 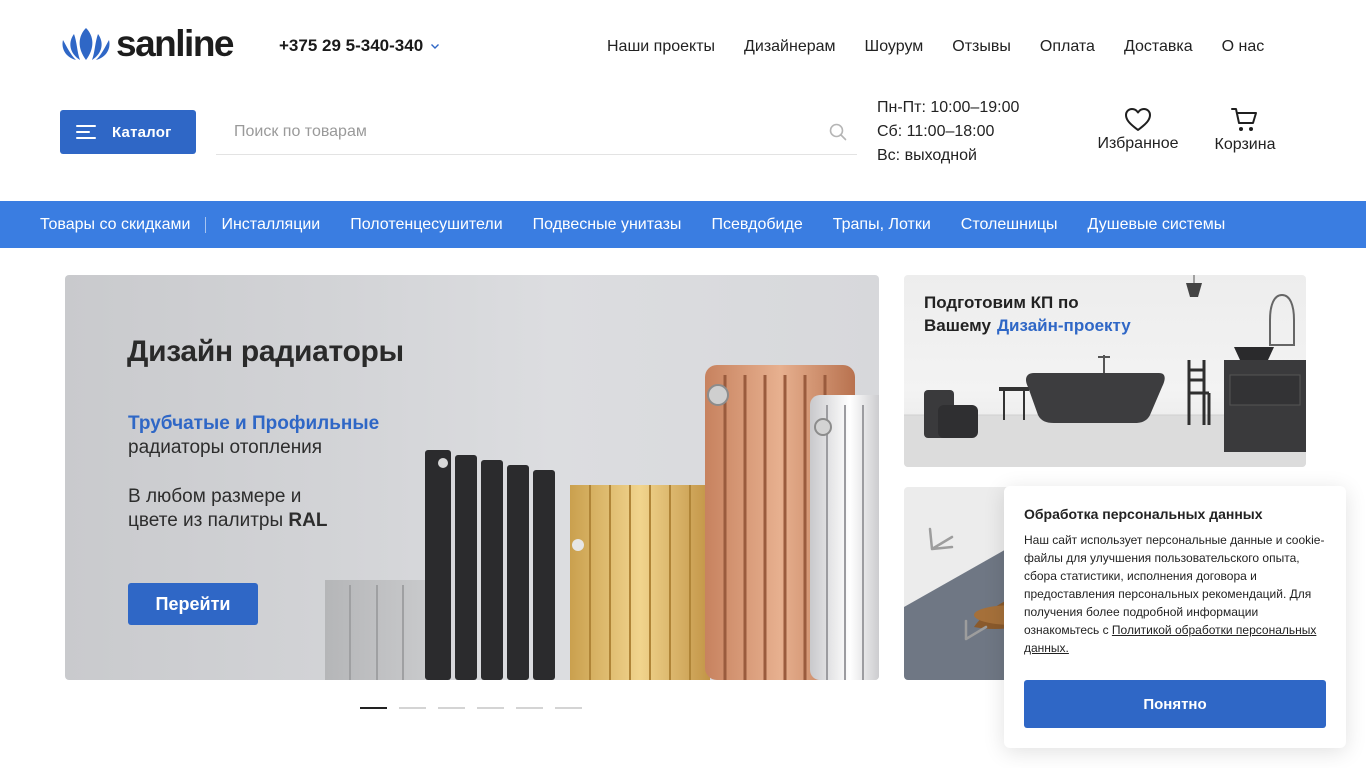 I want to click on design-banner-line1: Подготовим КП по, so click(x=1001, y=302).